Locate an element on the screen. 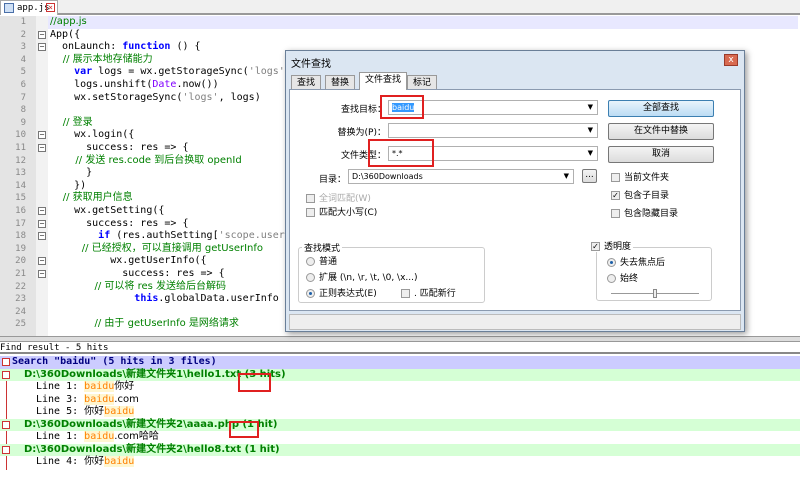 The width and height of the screenshot is (800, 493). hit-text: Line 5: is located at coordinates (60, 411).